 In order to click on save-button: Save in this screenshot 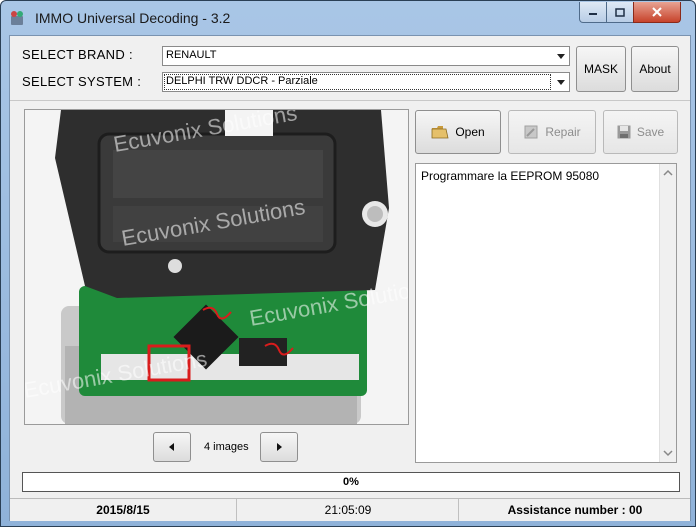, I will do `click(640, 132)`.